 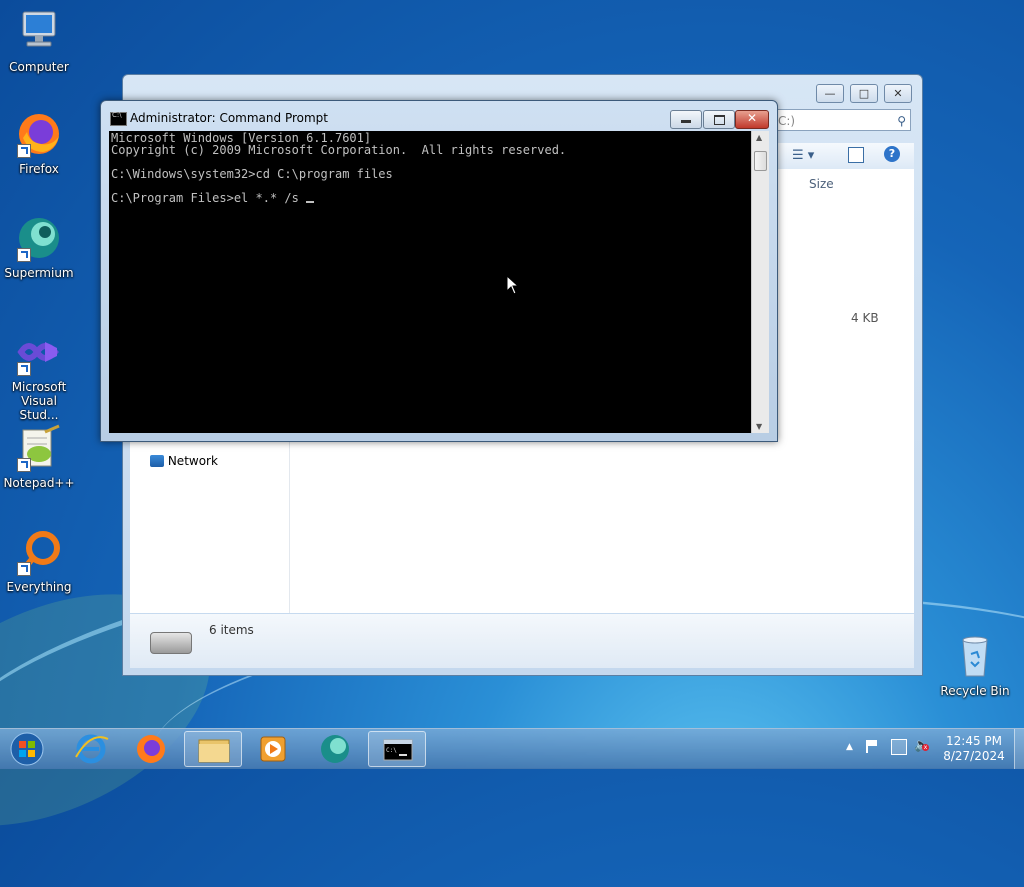 I want to click on close-icon: ✕, so click(x=752, y=118).